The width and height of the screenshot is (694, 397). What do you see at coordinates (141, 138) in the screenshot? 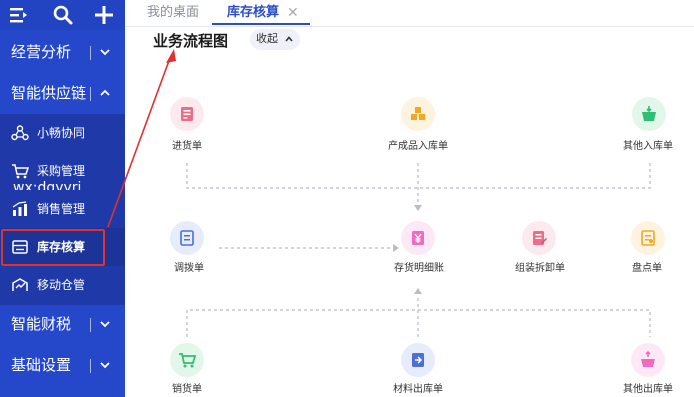
I see `annotation-arrow` at bounding box center [141, 138].